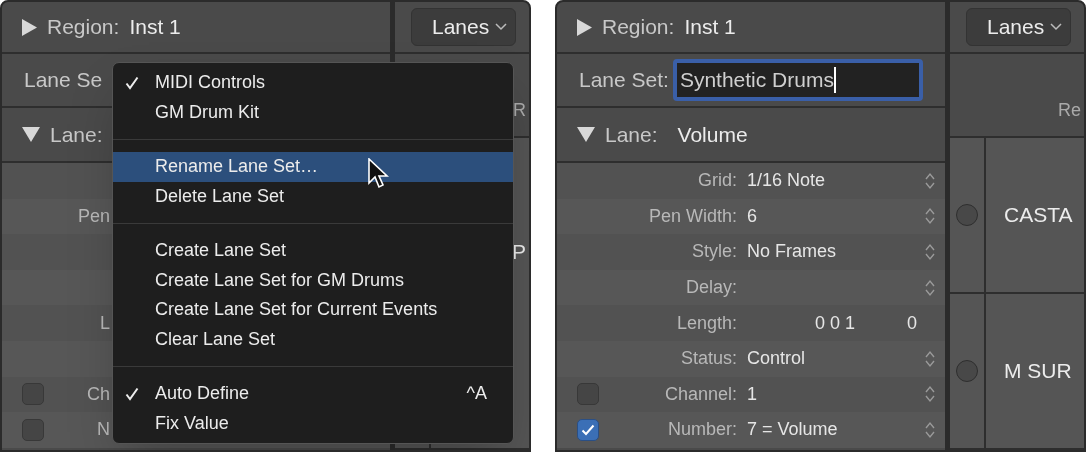 This screenshot has width=1088, height=452. I want to click on param-label: Status:, so click(708, 358).